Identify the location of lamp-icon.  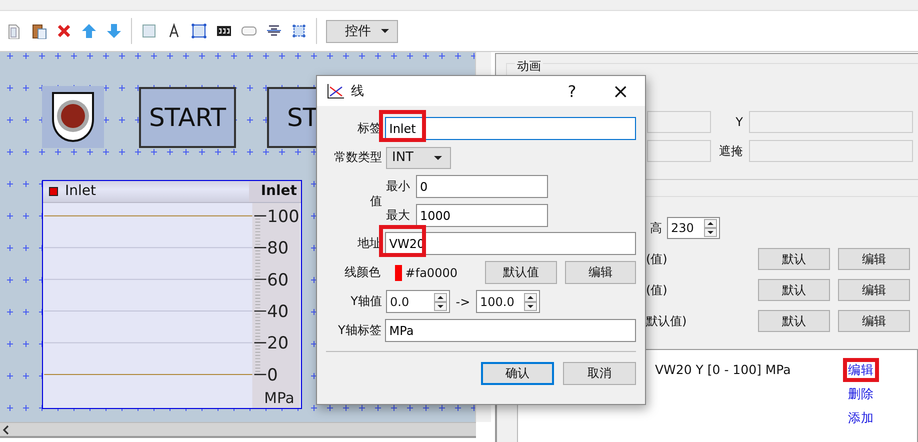
(73, 117).